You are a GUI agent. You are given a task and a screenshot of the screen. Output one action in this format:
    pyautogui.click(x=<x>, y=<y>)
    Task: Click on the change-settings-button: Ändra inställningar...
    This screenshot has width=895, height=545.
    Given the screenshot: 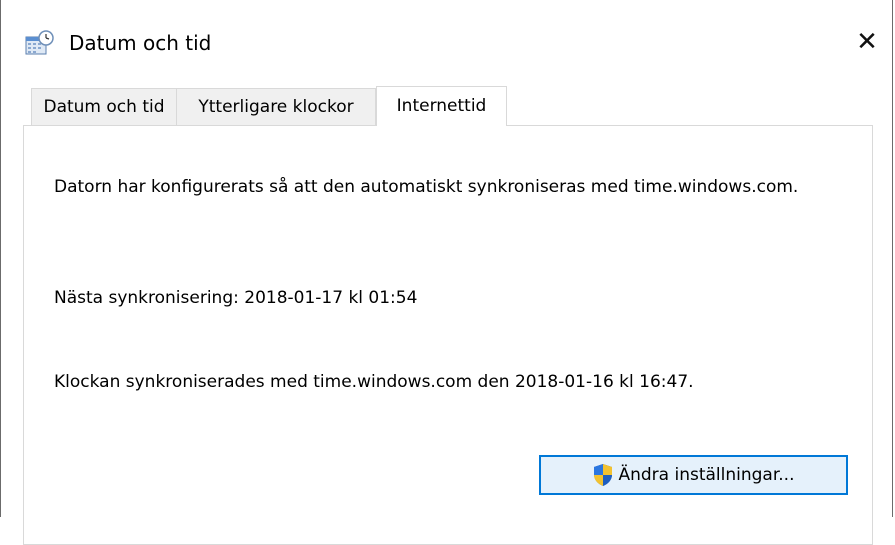 What is the action you would take?
    pyautogui.click(x=693, y=475)
    